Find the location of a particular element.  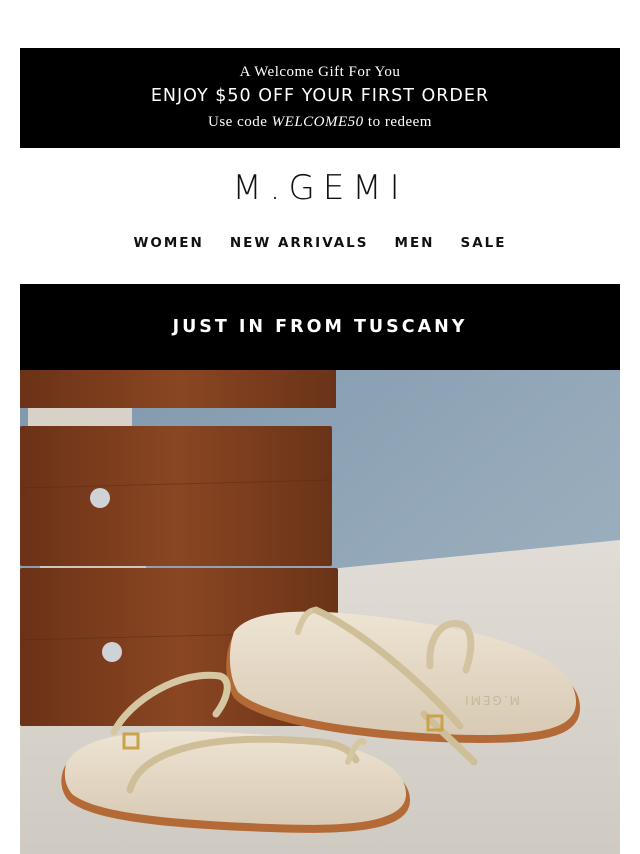

main-nav: WOMEN NEW ARRIVALS MEN SALE is located at coordinates (320, 243).